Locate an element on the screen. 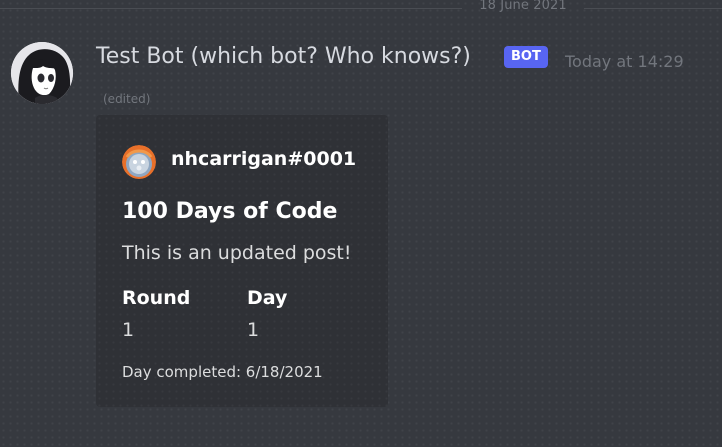 This screenshot has height=447, width=722. embed-author-avatar is located at coordinates (139, 162).